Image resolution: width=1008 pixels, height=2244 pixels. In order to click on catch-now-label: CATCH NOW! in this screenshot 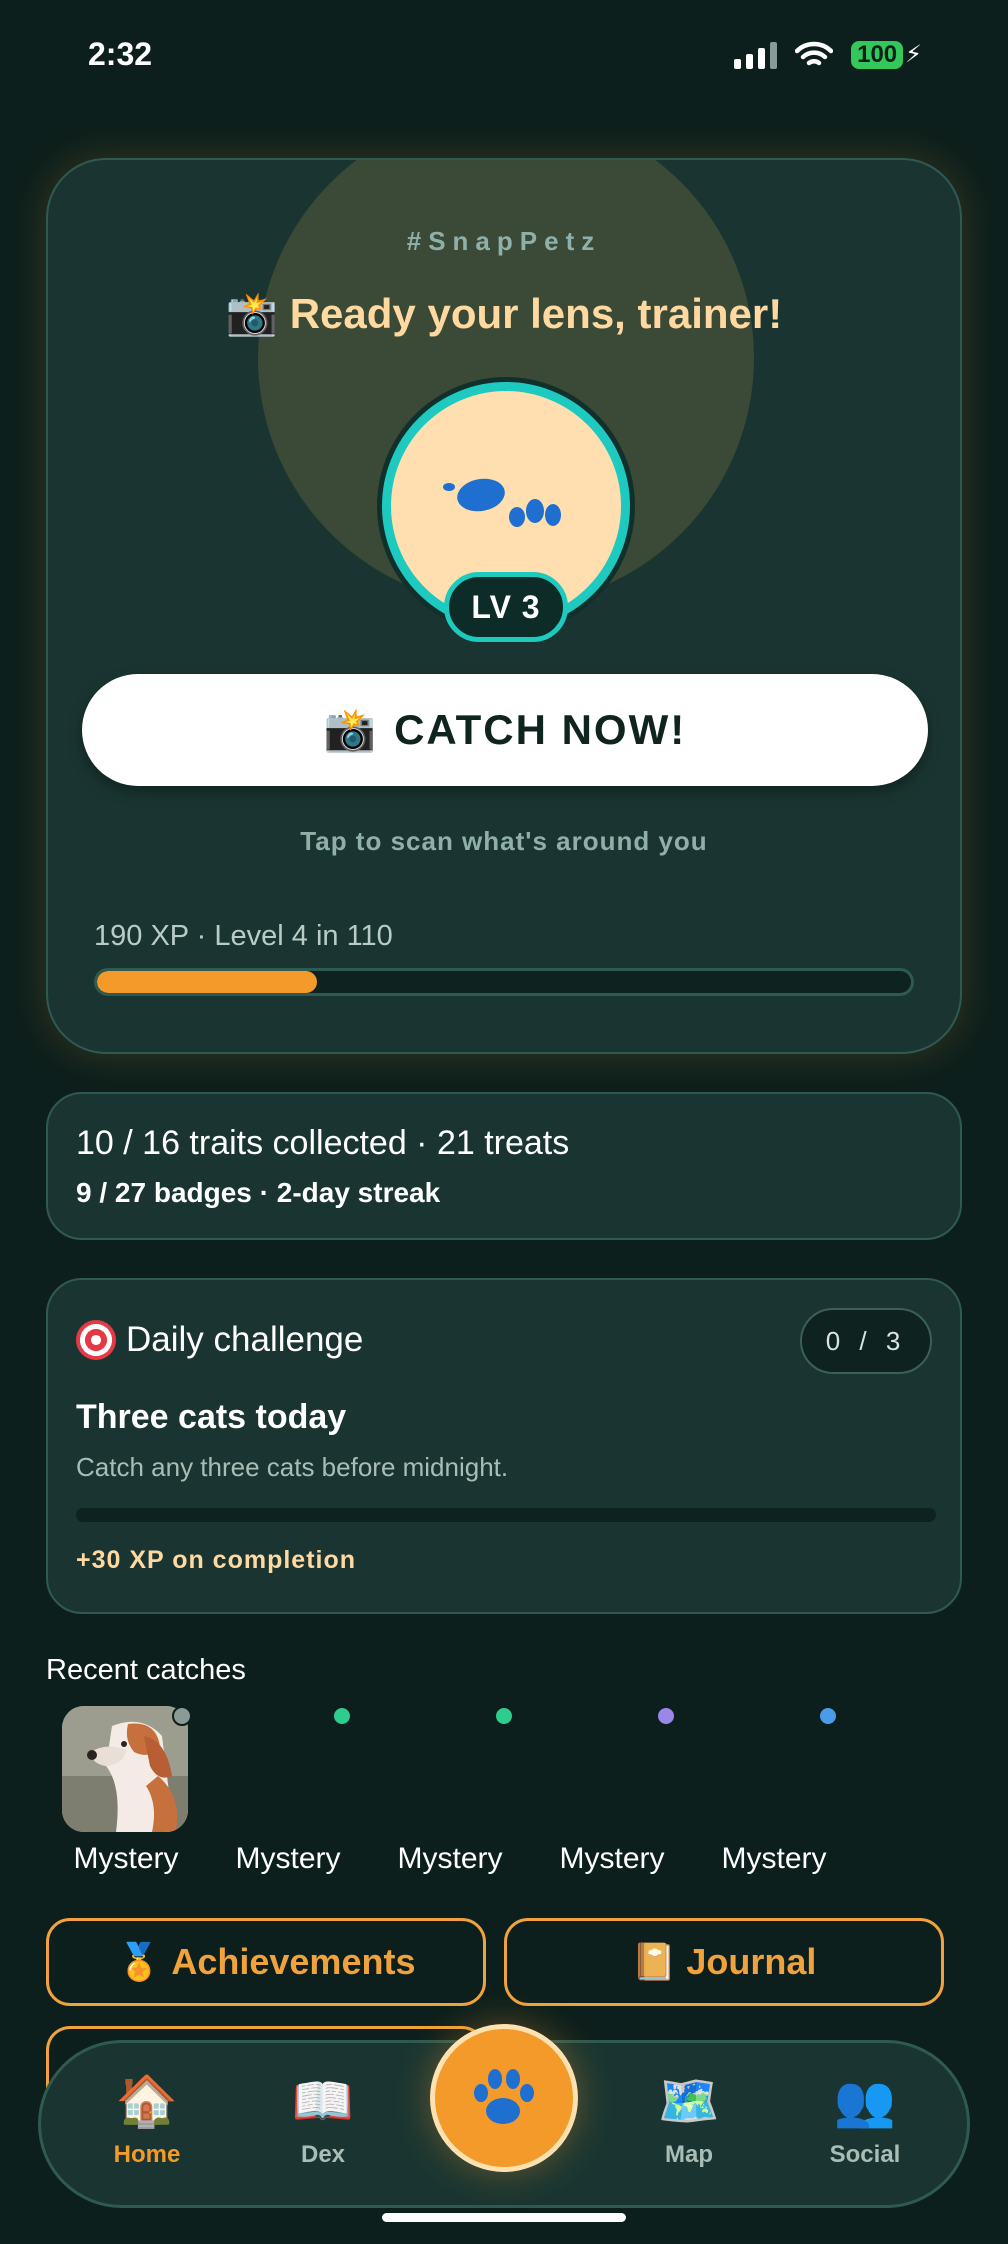, I will do `click(540, 729)`.